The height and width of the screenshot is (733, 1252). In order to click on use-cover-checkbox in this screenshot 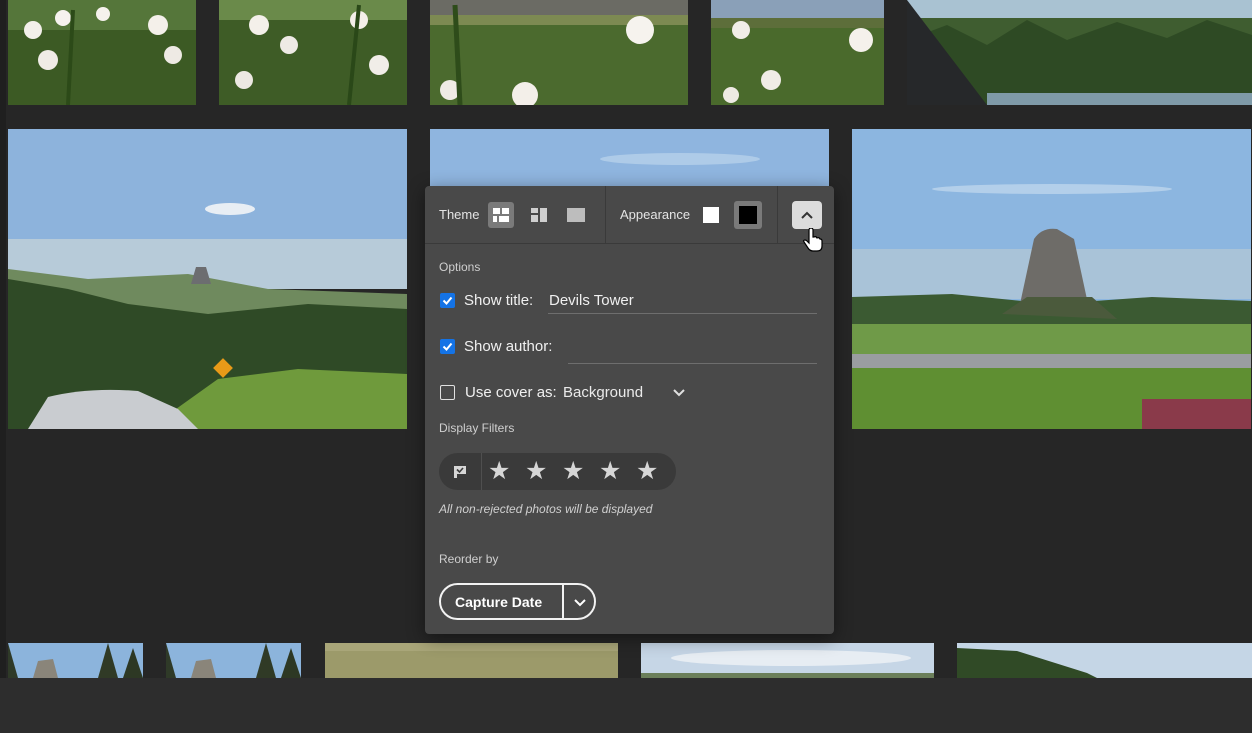, I will do `click(447, 392)`.